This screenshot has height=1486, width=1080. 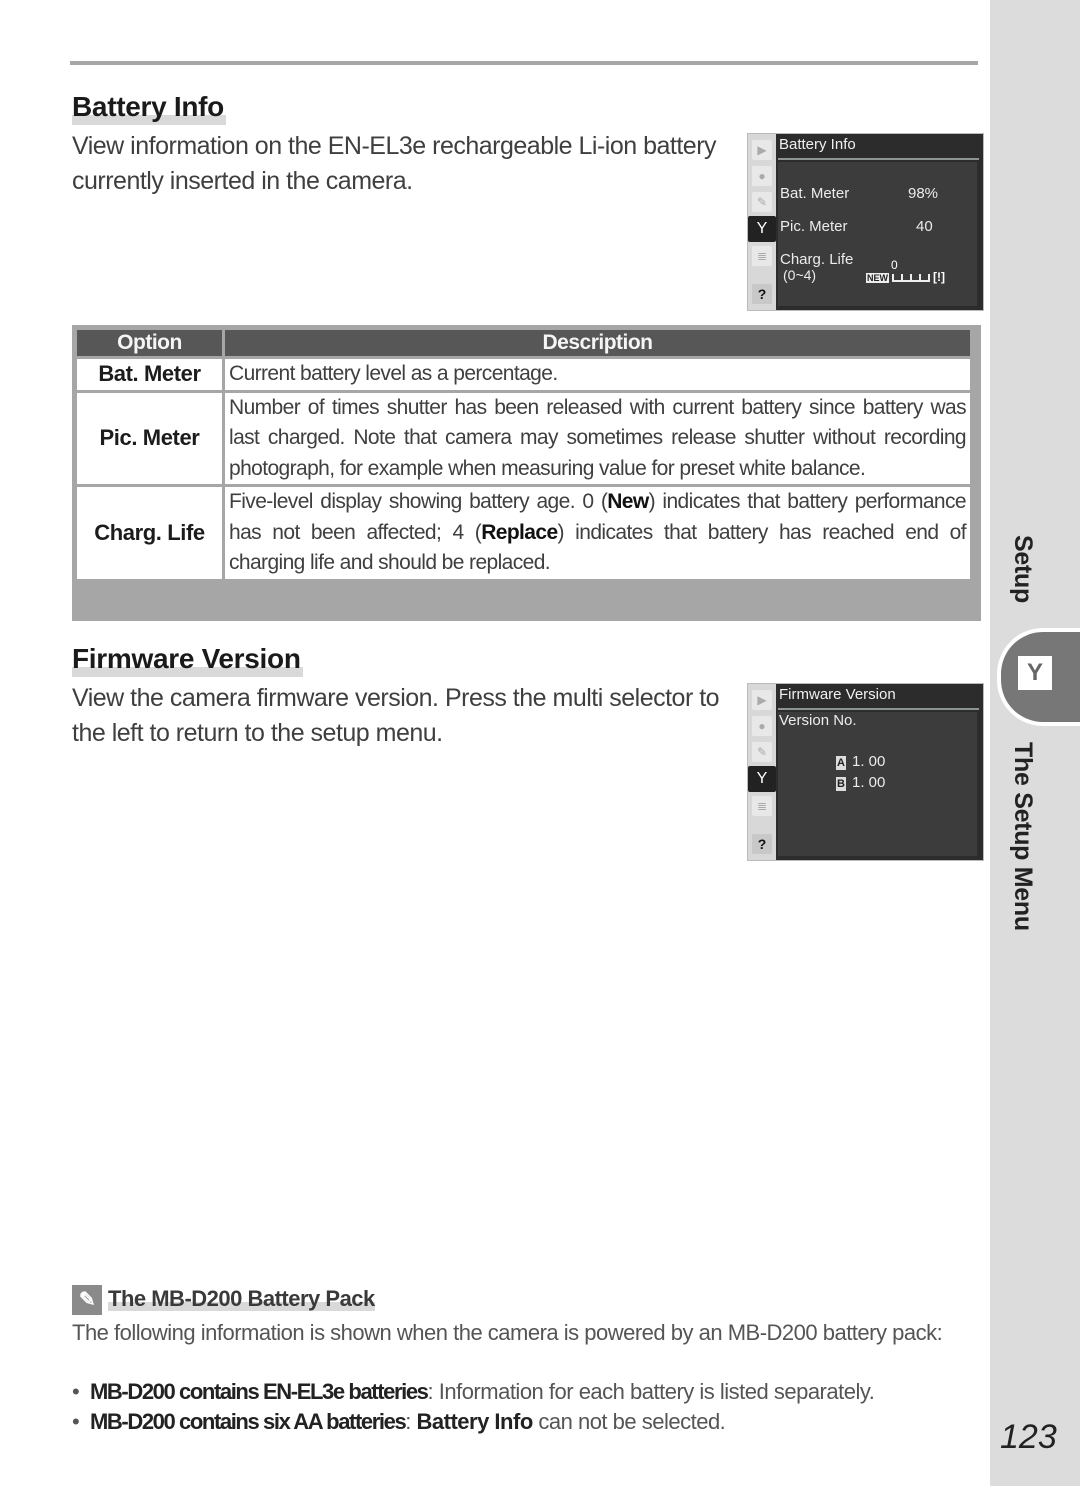 What do you see at coordinates (1023, 836) in the screenshot?
I see `chapter-title: The Setup Menu` at bounding box center [1023, 836].